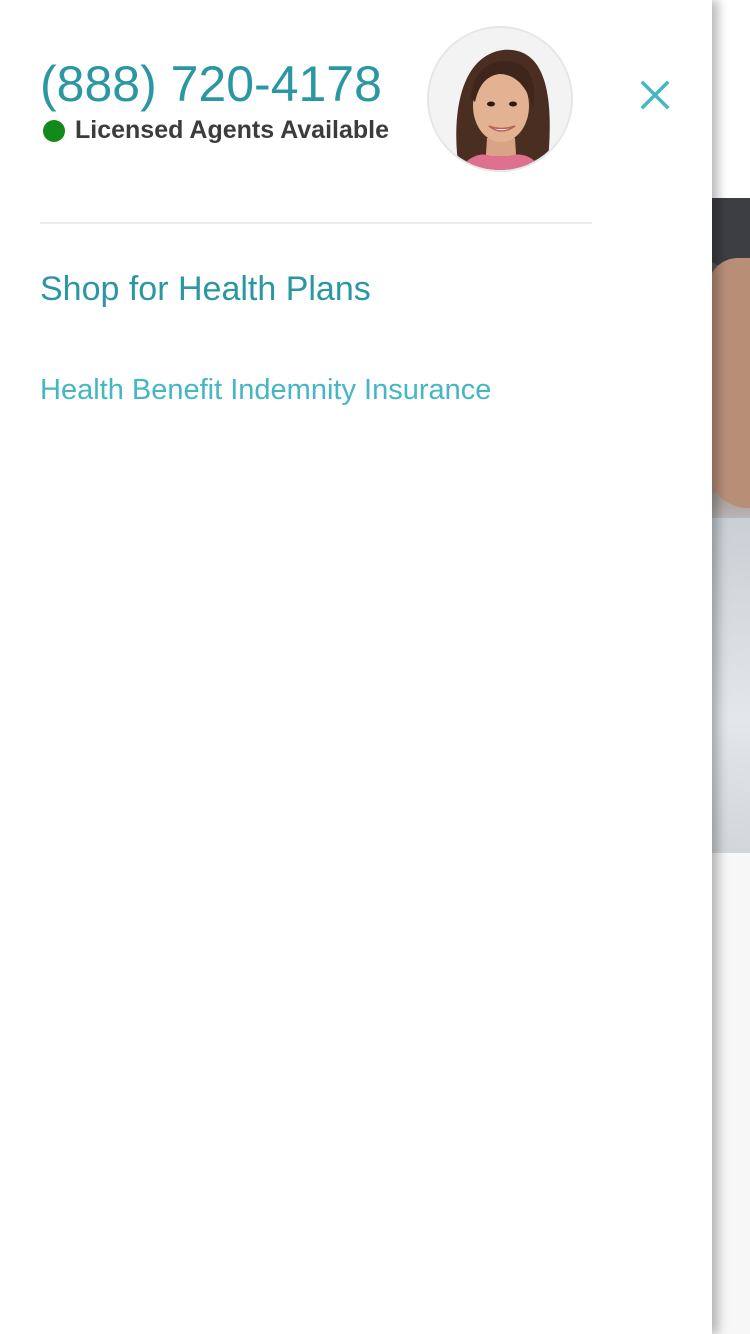 This screenshot has width=750, height=1334. Describe the element at coordinates (211, 84) in the screenshot. I see `phone-number-link: (888) 720-4178` at that location.